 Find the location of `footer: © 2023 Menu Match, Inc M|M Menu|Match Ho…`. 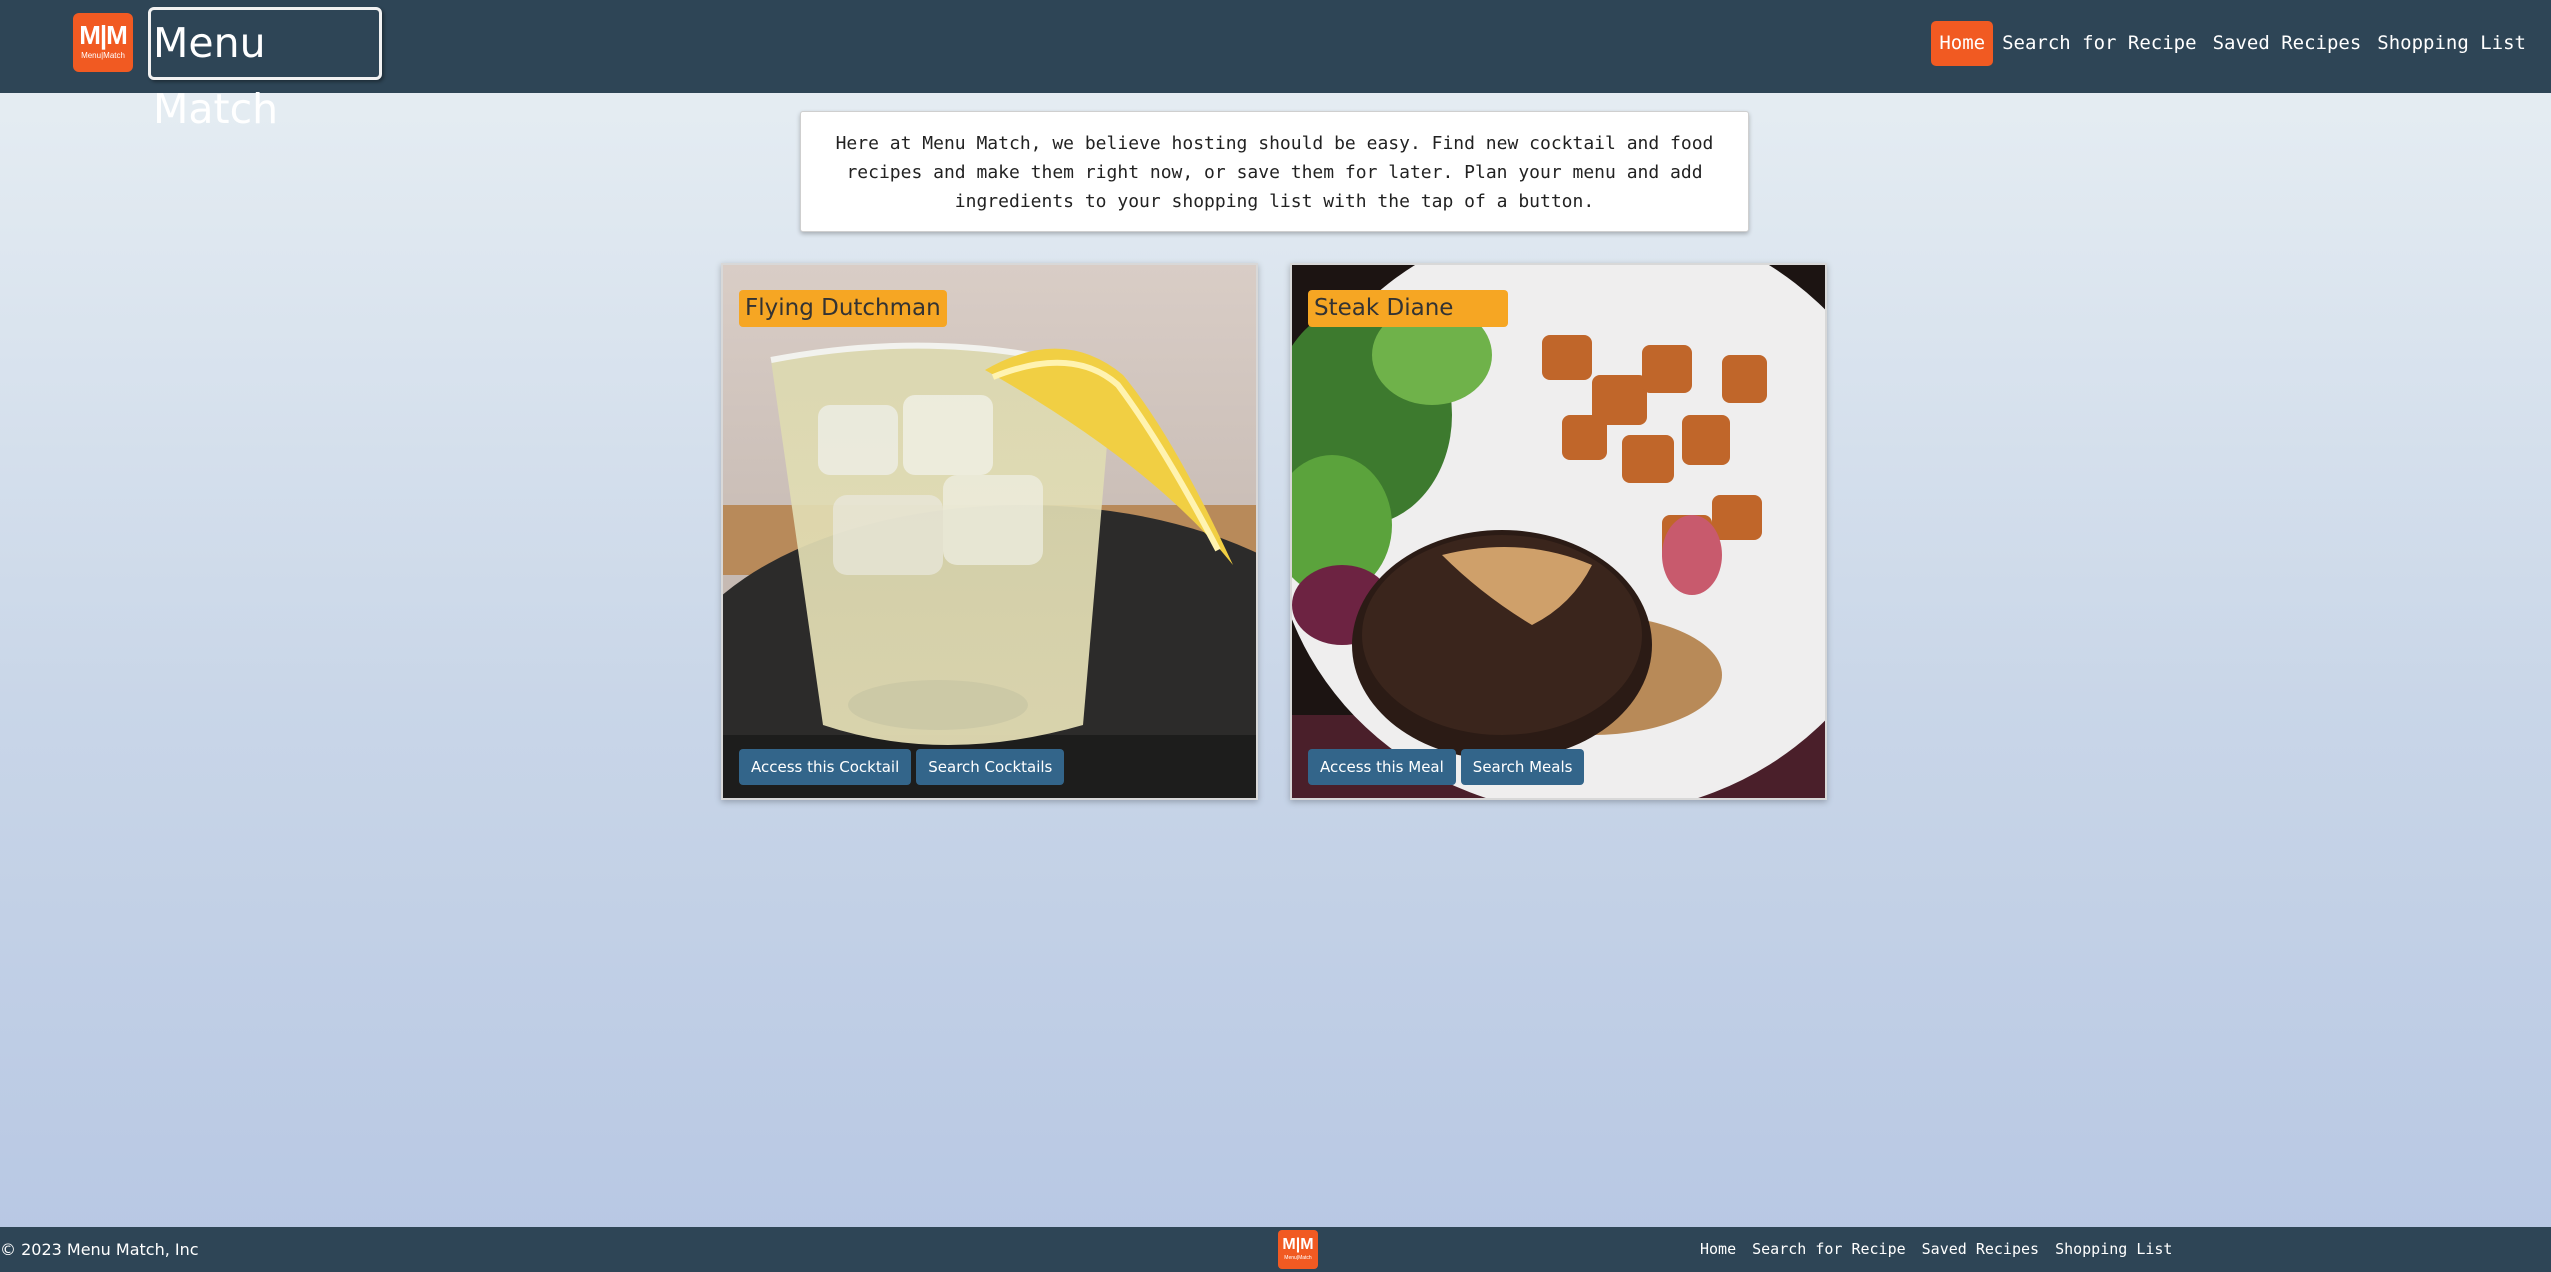

footer: © 2023 Menu Match, Inc M|M Menu|Match Ho… is located at coordinates (1275, 1249).